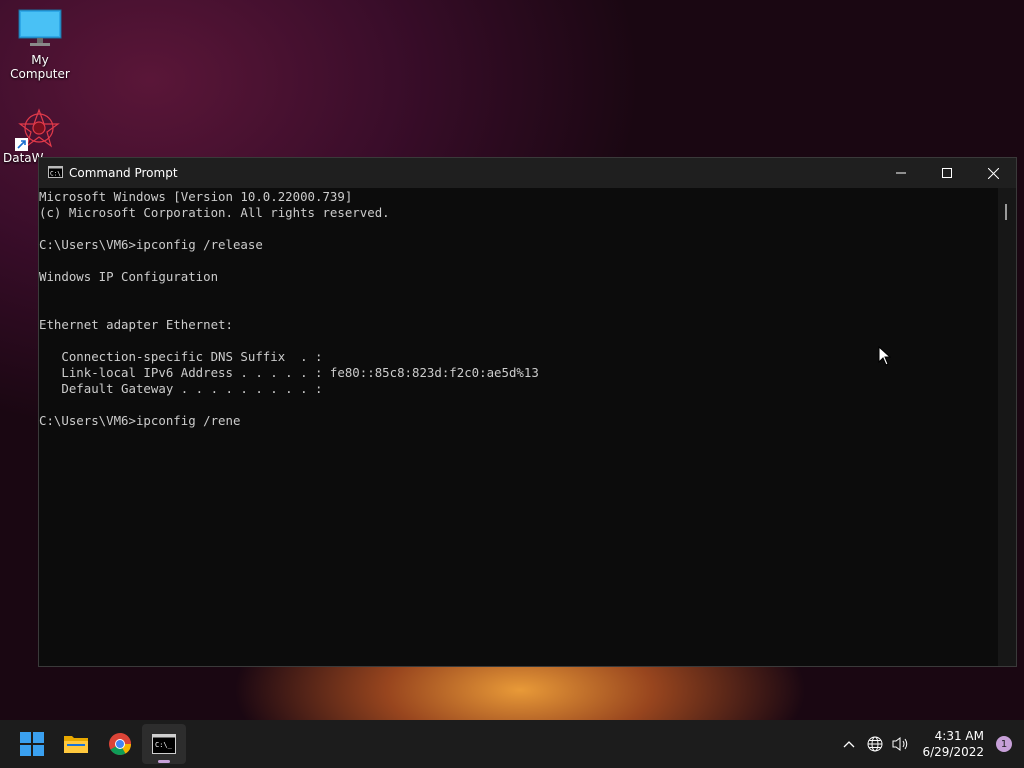 Image resolution: width=1024 pixels, height=768 pixels. I want to click on system-tray: 4:31 AM 6/29/2022 1, so click(930, 744).